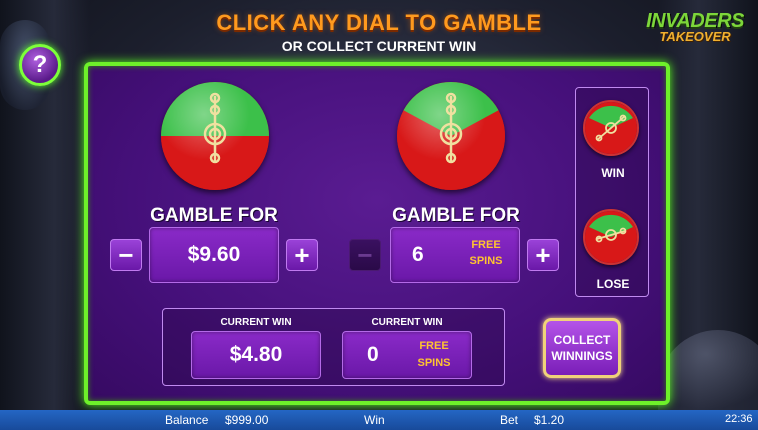 The image size is (758, 430). Describe the element at coordinates (695, 35) in the screenshot. I see `game-logo: INVADERS TAKEOVER` at that location.